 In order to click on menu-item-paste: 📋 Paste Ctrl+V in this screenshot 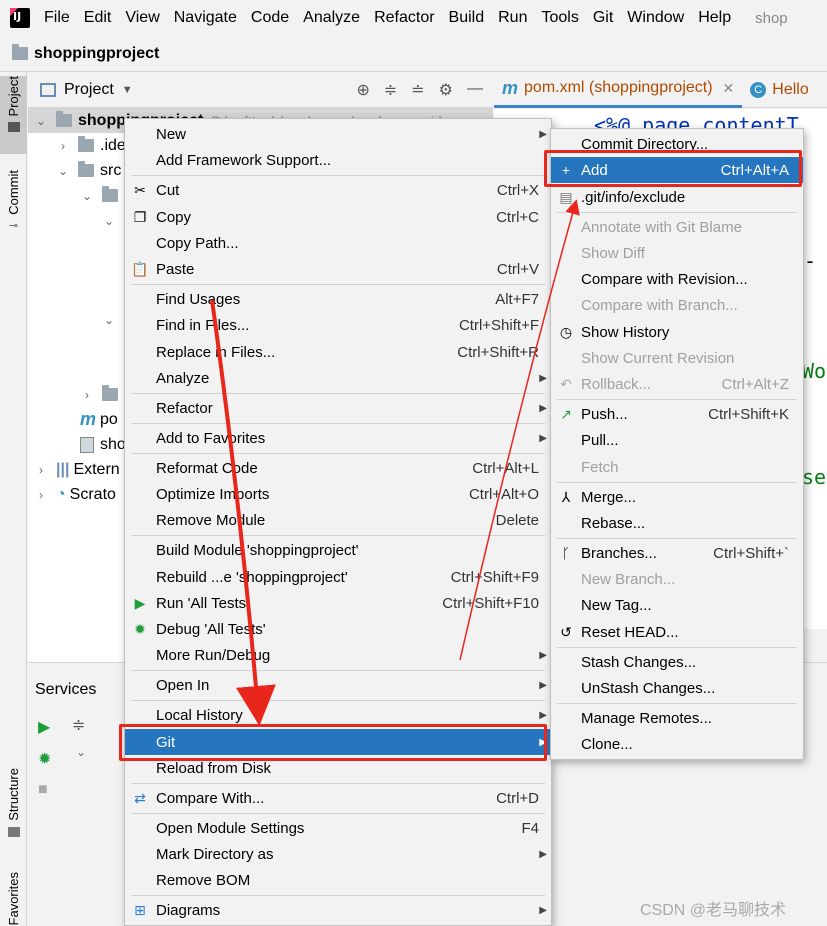, I will do `click(338, 269)`.